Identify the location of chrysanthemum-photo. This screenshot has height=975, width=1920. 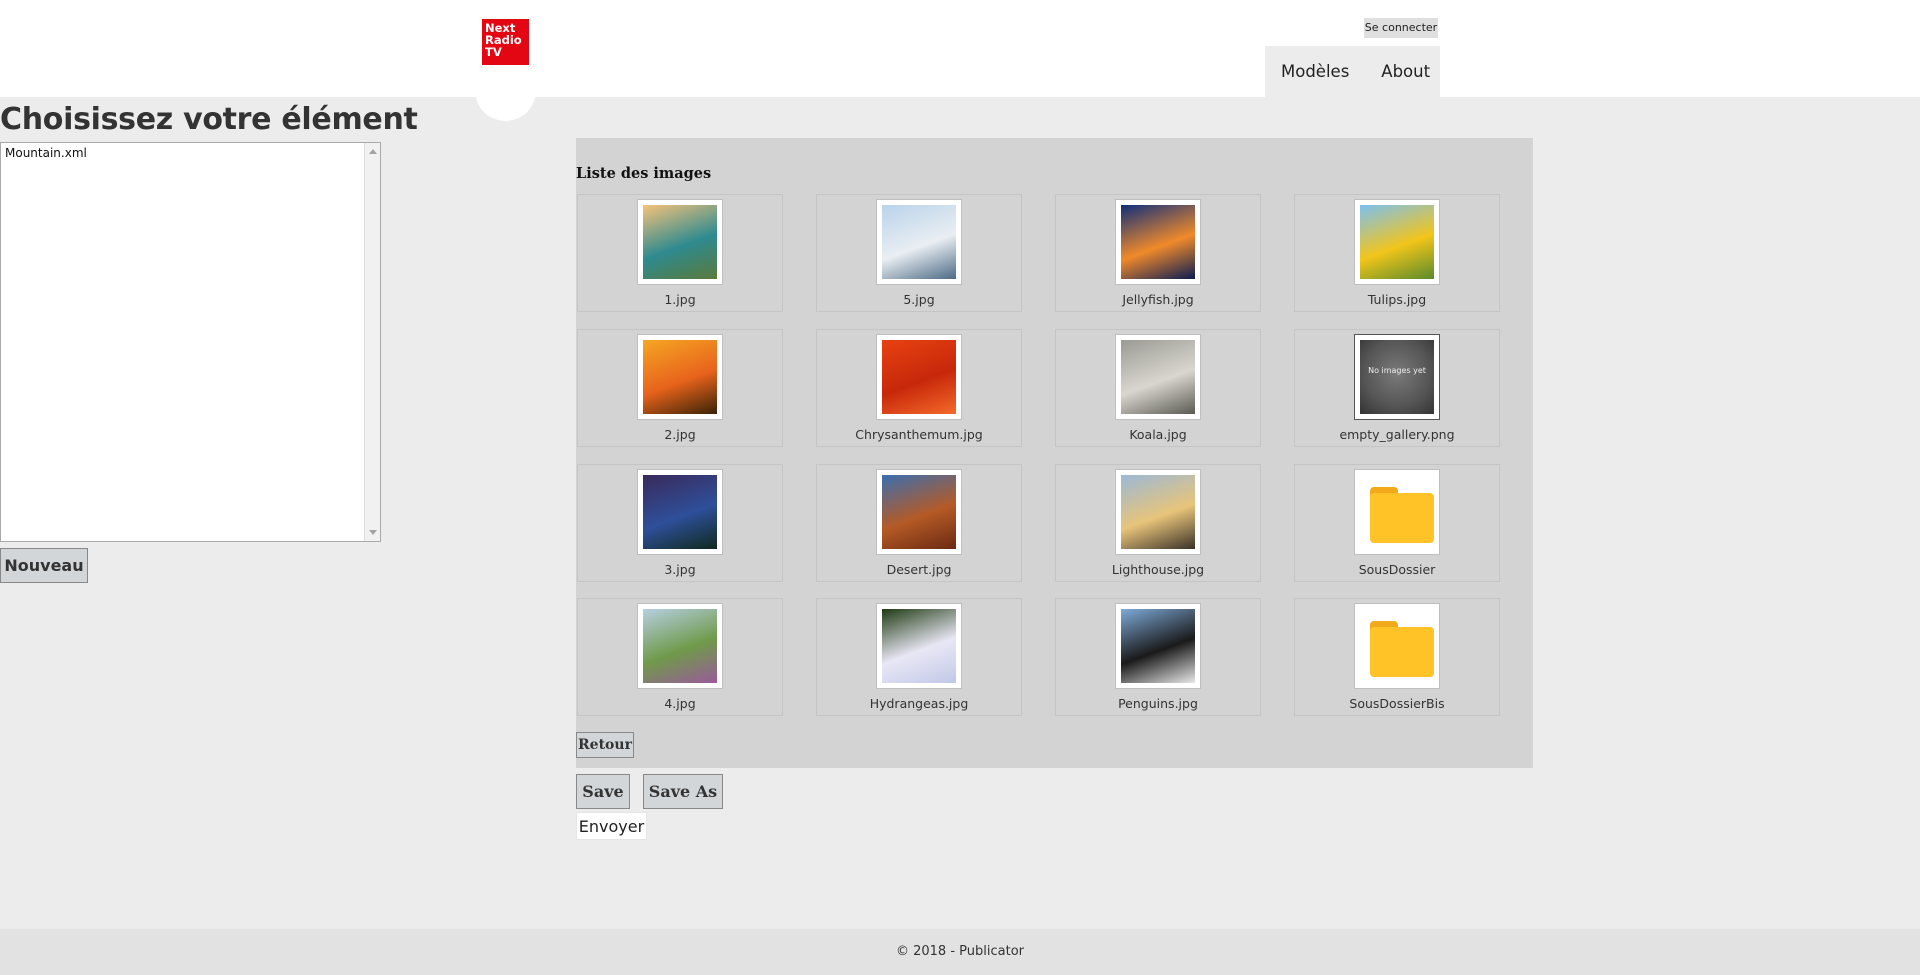
(919, 377).